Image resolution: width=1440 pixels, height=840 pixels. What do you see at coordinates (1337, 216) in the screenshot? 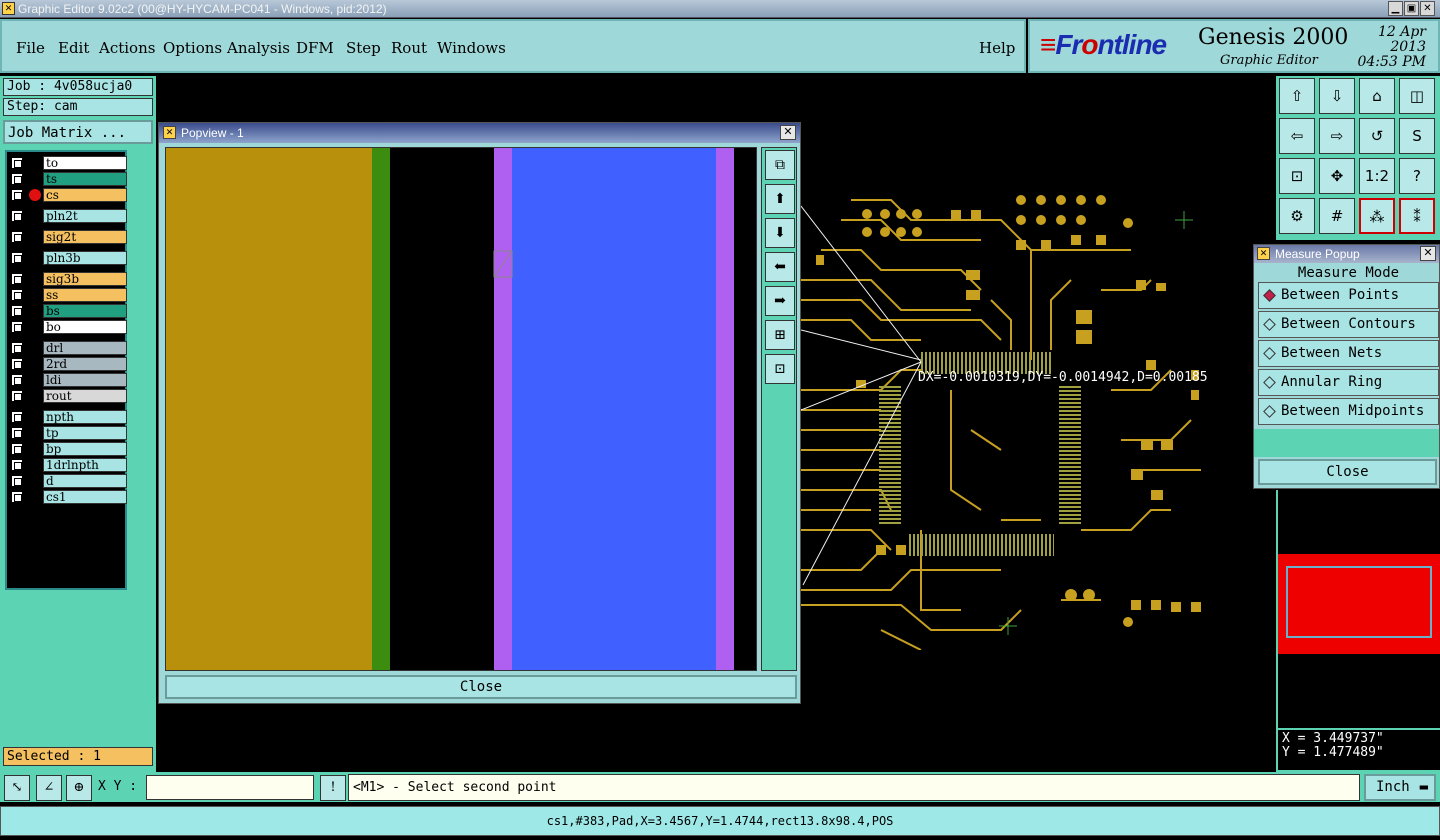
I see `grid-icon: #` at bounding box center [1337, 216].